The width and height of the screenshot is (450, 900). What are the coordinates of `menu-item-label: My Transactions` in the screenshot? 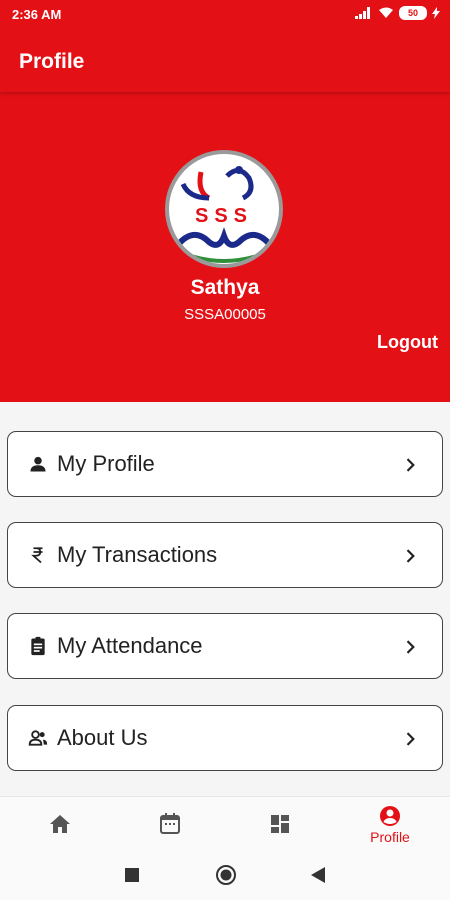 It's located at (137, 554).